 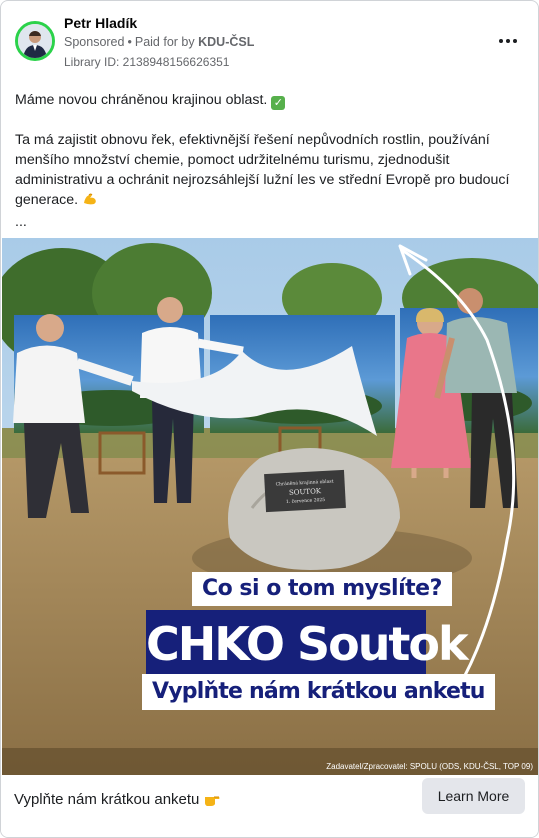 I want to click on avatar, so click(x=35, y=41).